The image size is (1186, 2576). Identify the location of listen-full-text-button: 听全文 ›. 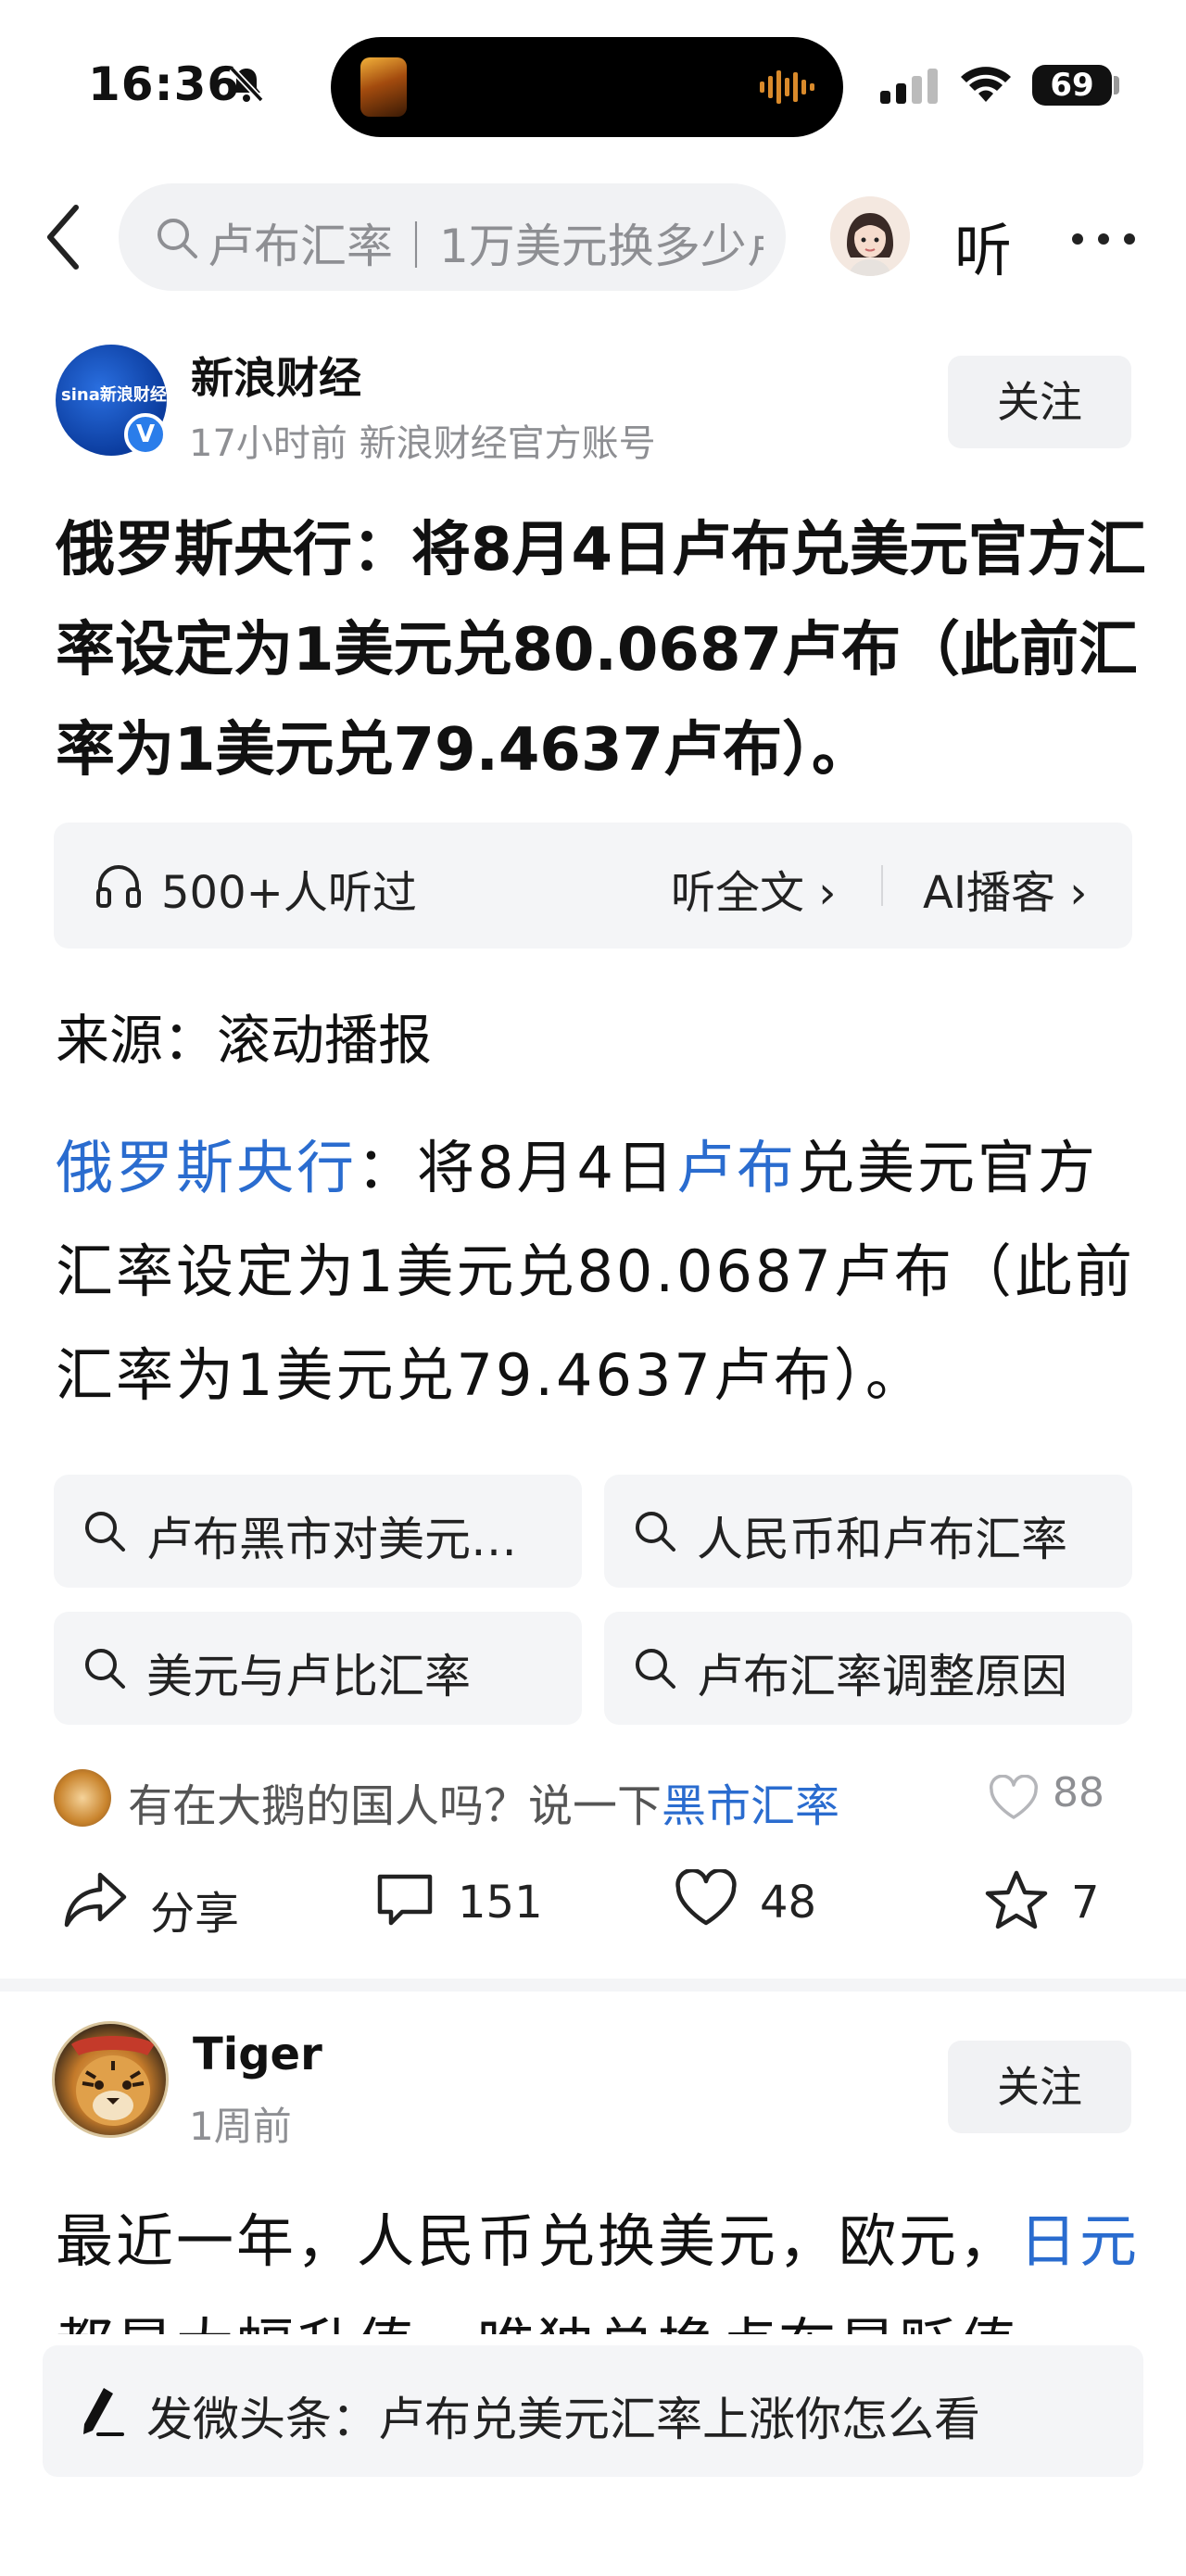
(753, 888).